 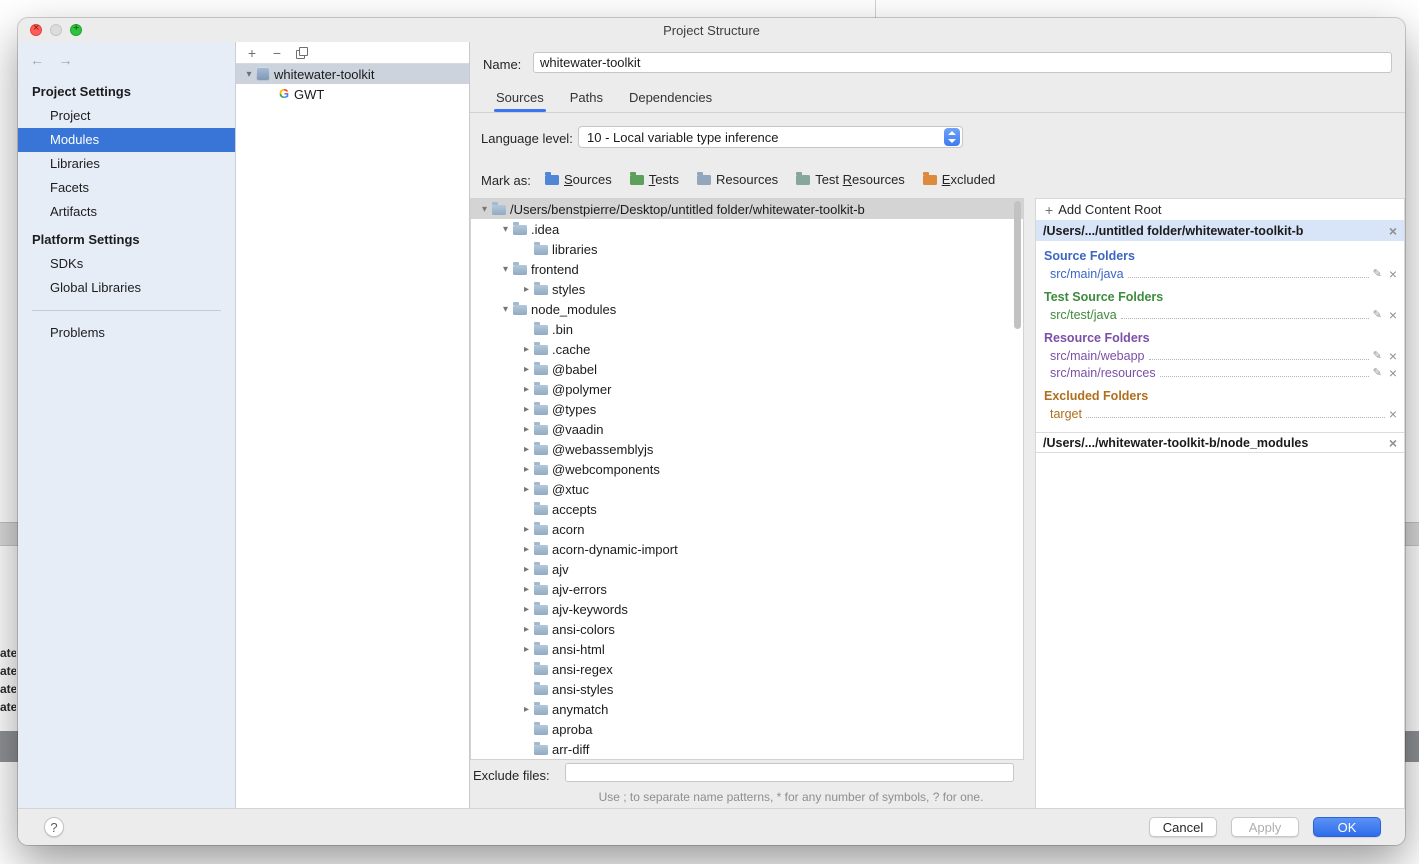 What do you see at coordinates (747, 669) in the screenshot?
I see `tree-row-ansi-regex: ansi-regex` at bounding box center [747, 669].